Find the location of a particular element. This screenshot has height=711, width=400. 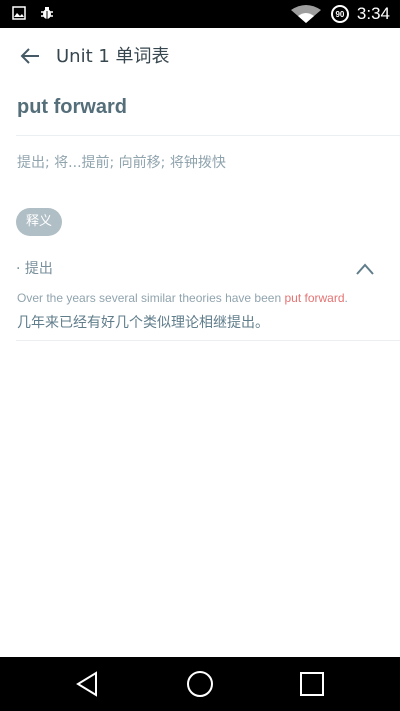

status-time: 3:34 is located at coordinates (373, 13).